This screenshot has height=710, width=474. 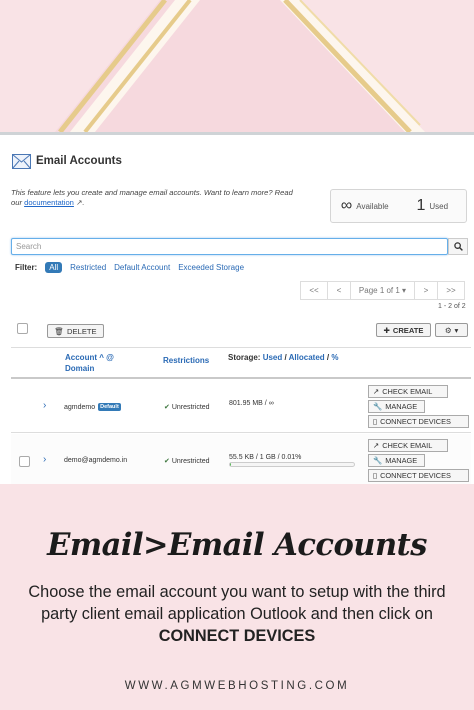 I want to click on storage-column-header: Storage: Used / Allocated / %, so click(x=283, y=357).